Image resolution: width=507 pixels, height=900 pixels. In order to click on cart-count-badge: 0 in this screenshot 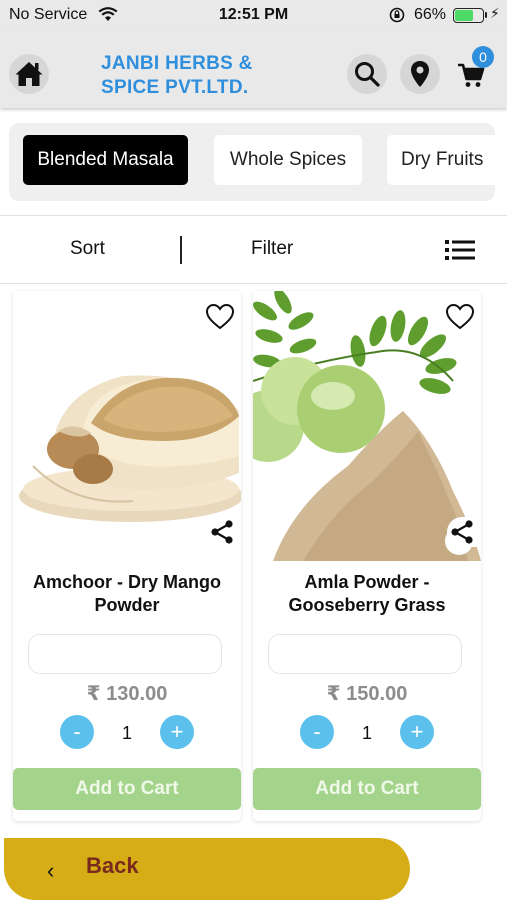, I will do `click(483, 57)`.